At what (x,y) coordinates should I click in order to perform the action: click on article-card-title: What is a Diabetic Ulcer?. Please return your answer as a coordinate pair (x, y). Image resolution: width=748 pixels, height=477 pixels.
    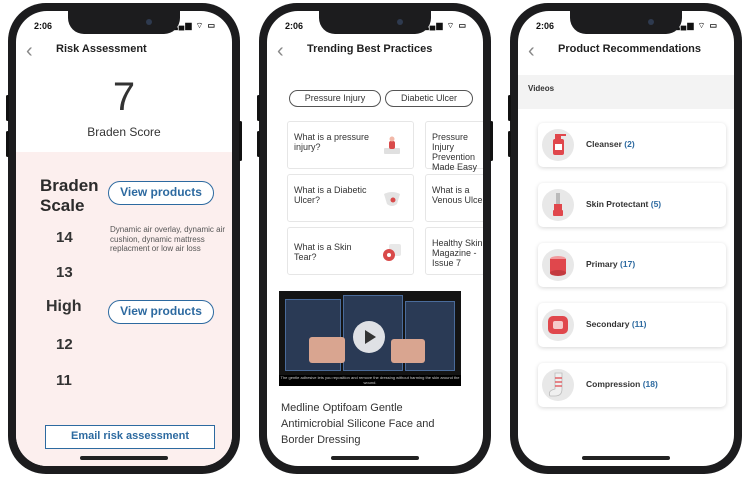
    Looking at the image, I should click on (330, 195).